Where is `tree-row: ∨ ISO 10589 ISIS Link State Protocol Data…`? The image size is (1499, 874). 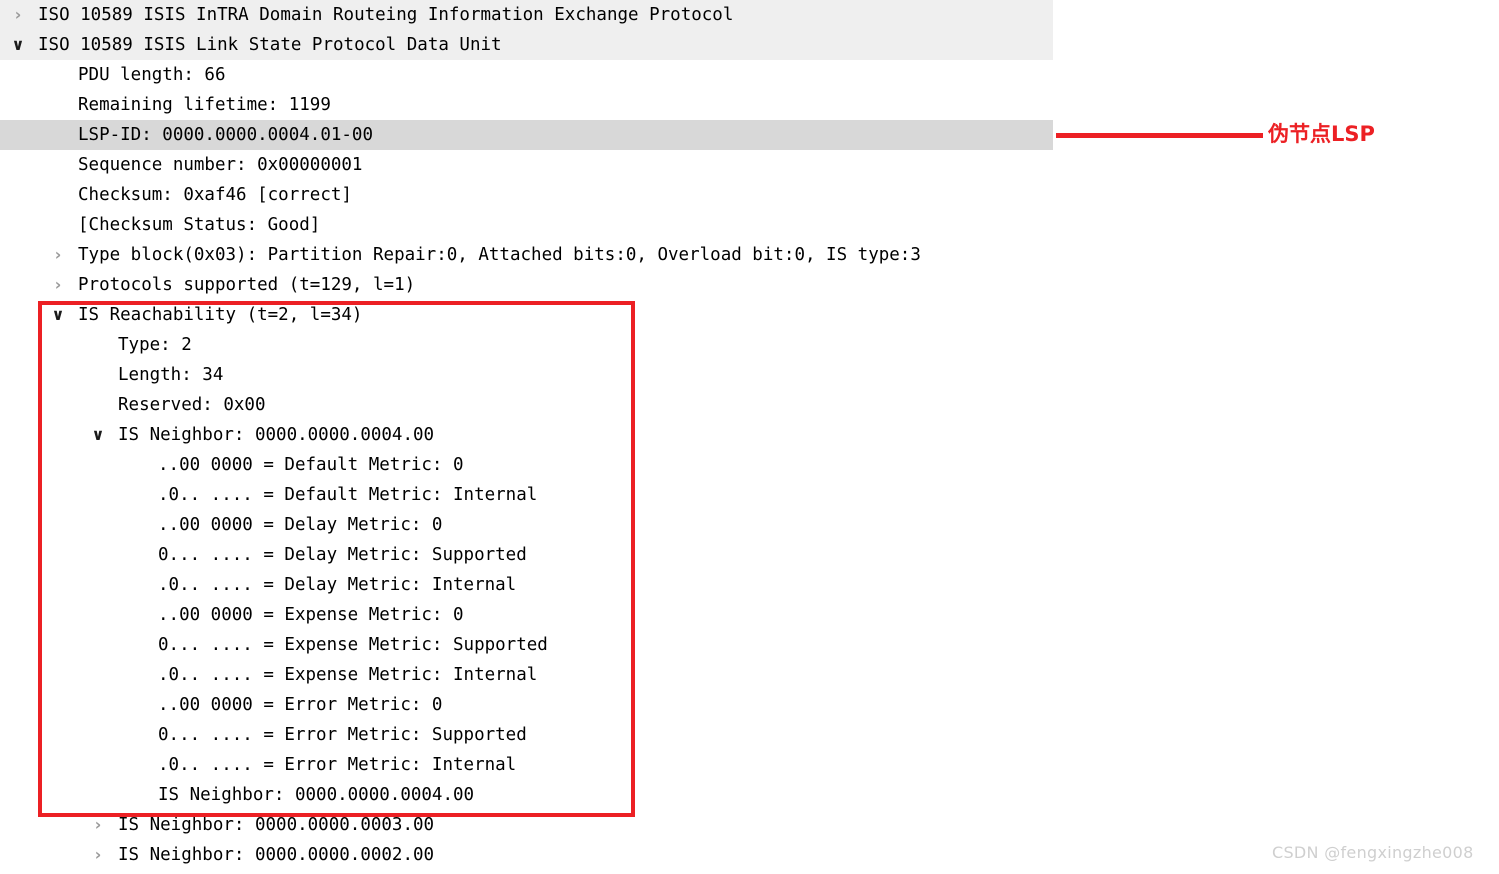 tree-row: ∨ ISO 10589 ISIS Link State Protocol Data… is located at coordinates (749, 45).